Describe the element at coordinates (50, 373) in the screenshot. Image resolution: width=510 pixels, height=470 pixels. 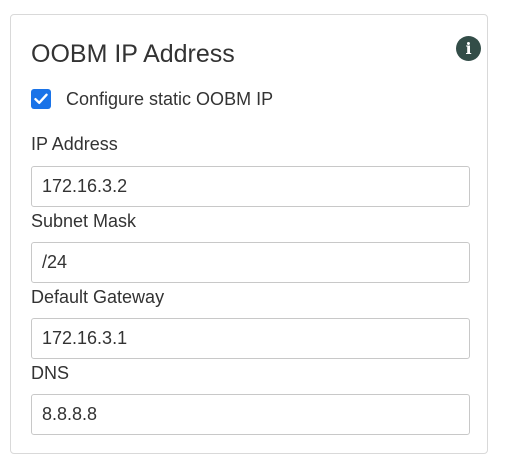
I see `dns-label: DNS` at that location.